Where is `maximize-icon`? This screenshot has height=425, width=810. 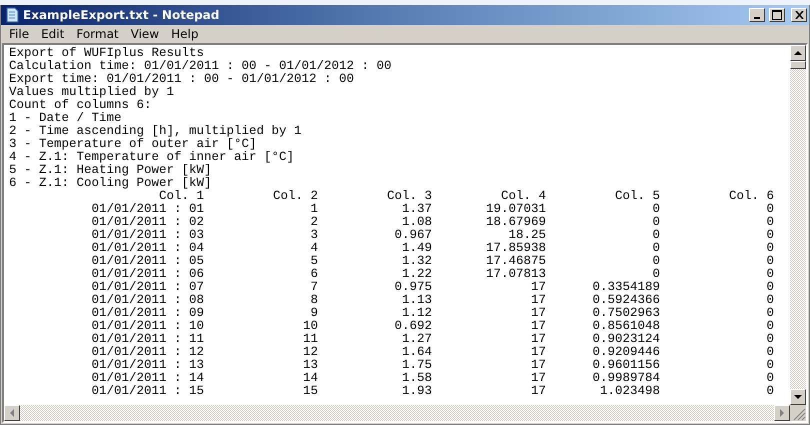
maximize-icon is located at coordinates (777, 15).